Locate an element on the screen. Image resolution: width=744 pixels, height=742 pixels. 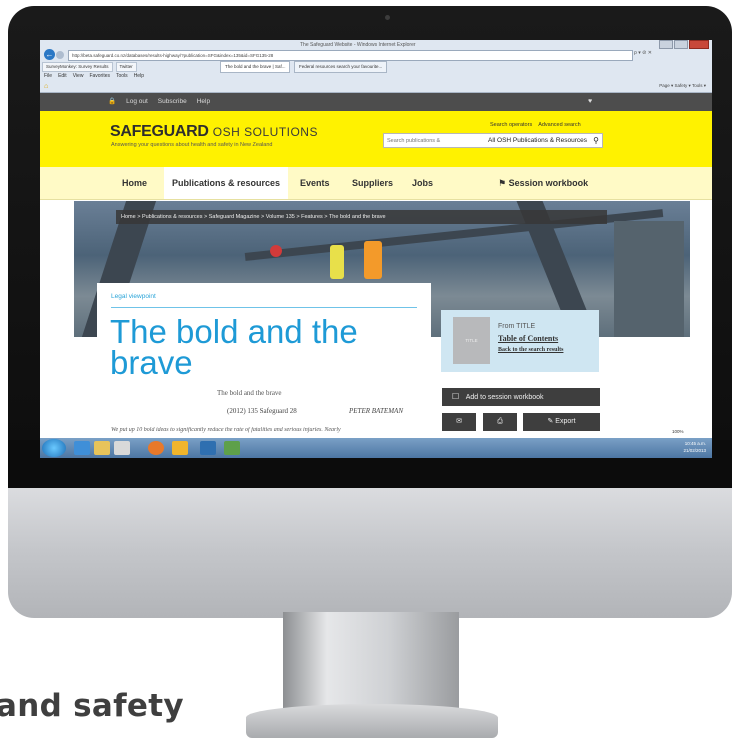
logo-secondary: OSH SOLUTIONS is located at coordinates (265, 132).